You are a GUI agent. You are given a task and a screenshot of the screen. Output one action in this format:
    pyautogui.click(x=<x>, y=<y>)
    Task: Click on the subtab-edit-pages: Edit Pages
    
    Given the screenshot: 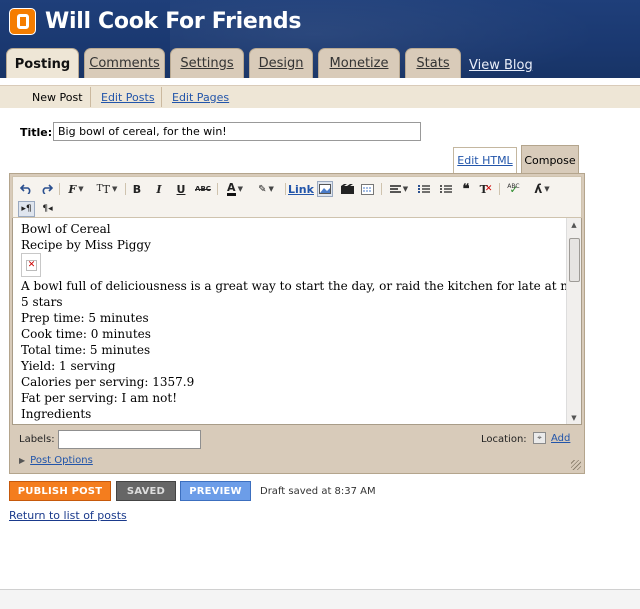 What is the action you would take?
    pyautogui.click(x=200, y=97)
    